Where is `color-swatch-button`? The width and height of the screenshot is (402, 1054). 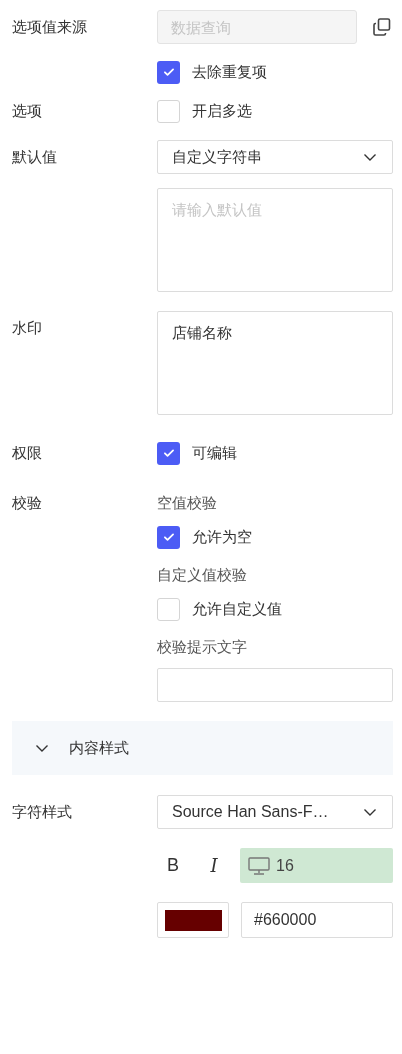 color-swatch-button is located at coordinates (193, 920).